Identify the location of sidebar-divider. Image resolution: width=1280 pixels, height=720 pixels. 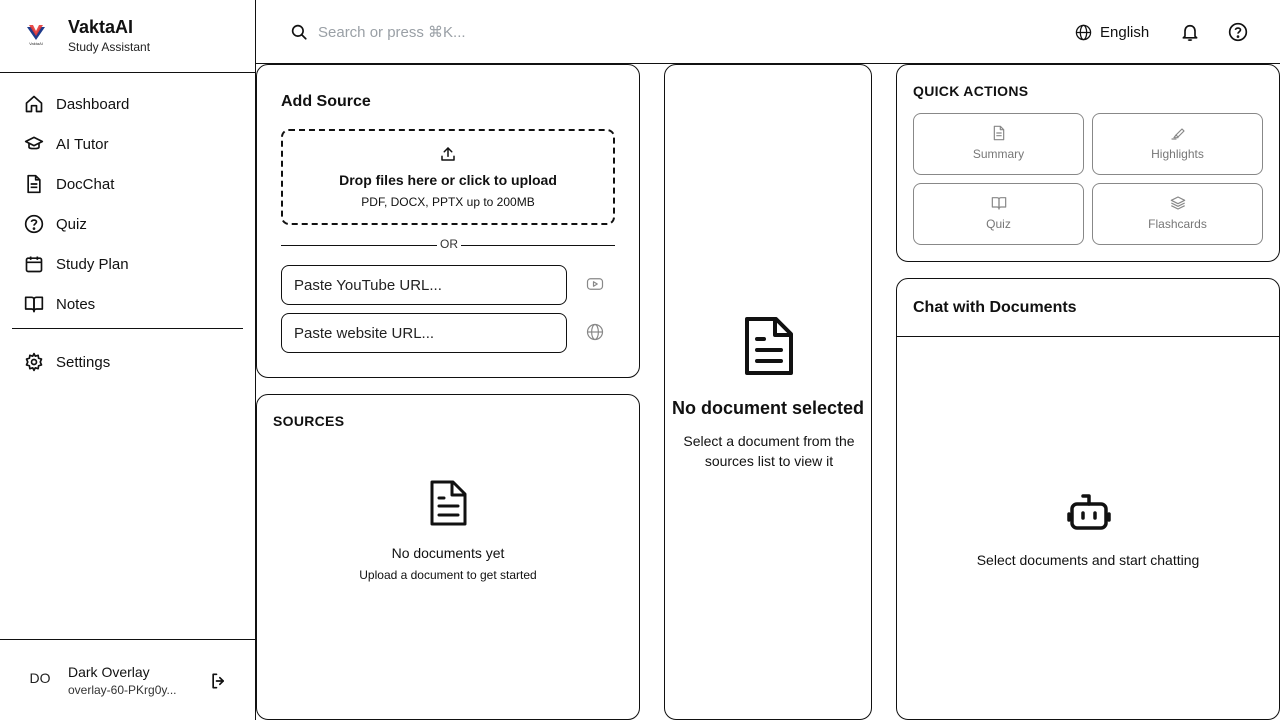
(127, 328).